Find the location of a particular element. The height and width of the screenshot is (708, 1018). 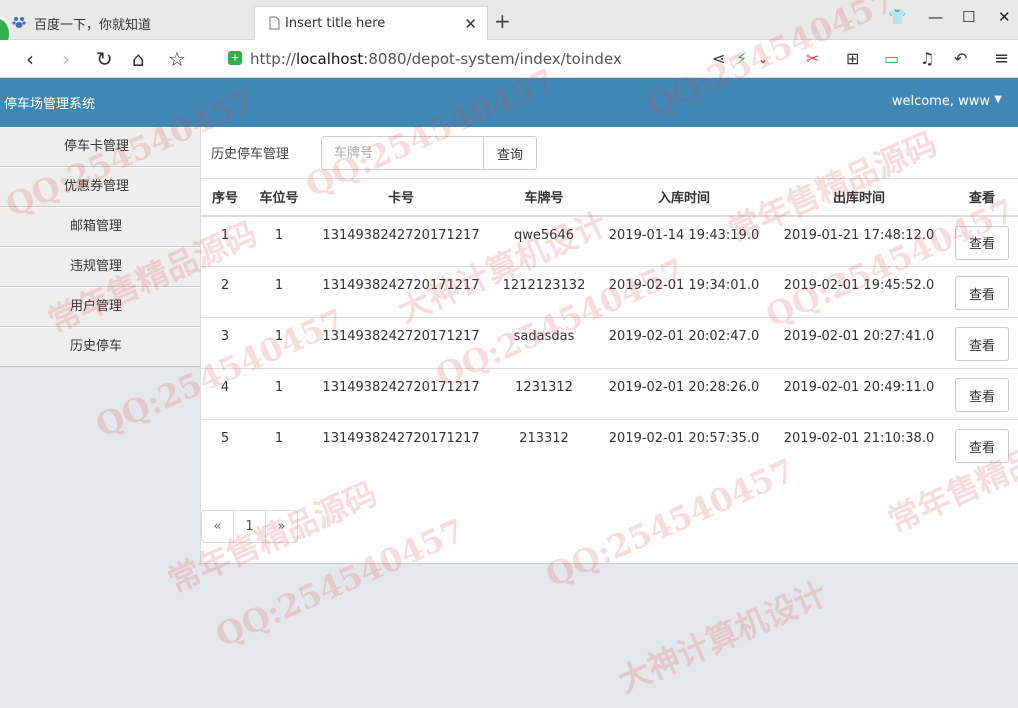

apps-grid-icon: ⊞ is located at coordinates (852, 59).